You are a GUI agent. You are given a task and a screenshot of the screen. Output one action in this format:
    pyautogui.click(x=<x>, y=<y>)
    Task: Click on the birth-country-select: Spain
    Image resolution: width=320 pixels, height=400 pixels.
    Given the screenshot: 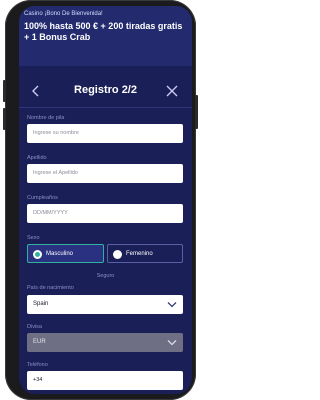 What is the action you would take?
    pyautogui.click(x=105, y=304)
    